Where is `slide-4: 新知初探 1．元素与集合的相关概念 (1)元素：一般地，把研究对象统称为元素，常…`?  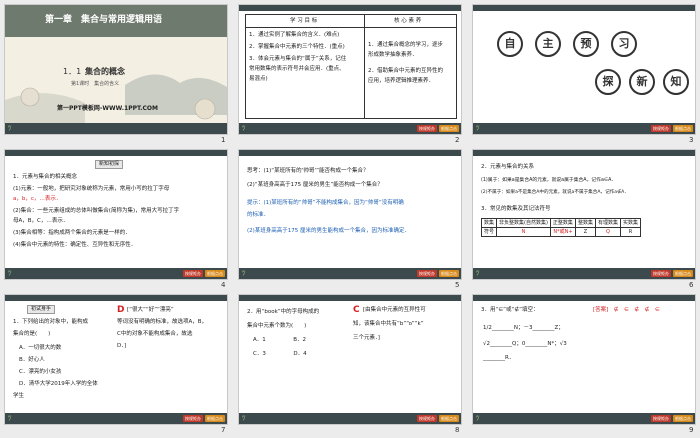 slide-4: 新知初探 1．元素与集合的相关概念 (1)元素：一般地，把研究对象统称为元素，常… is located at coordinates (116, 214).